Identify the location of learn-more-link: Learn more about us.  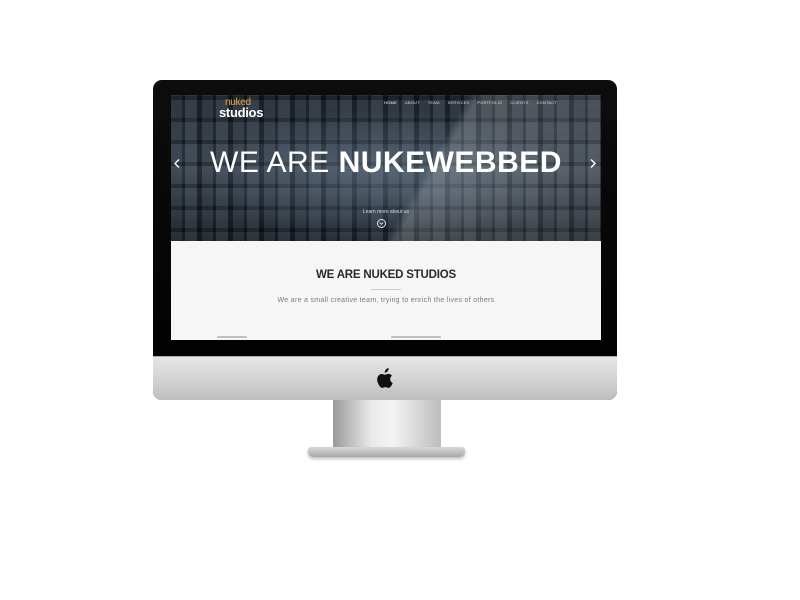
(386, 212).